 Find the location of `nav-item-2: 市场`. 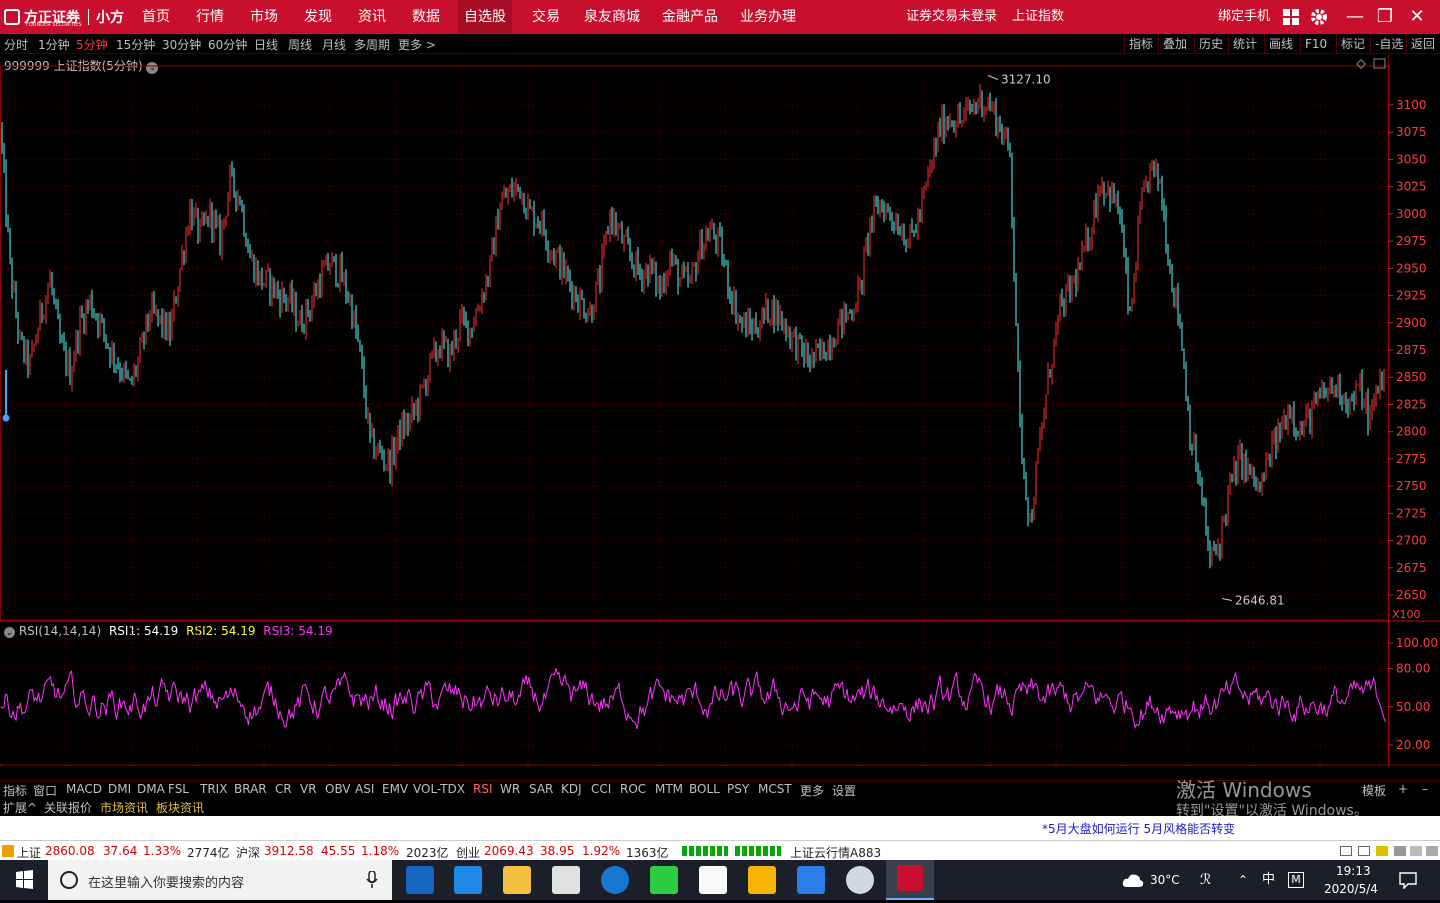

nav-item-2: 市场 is located at coordinates (264, 17).